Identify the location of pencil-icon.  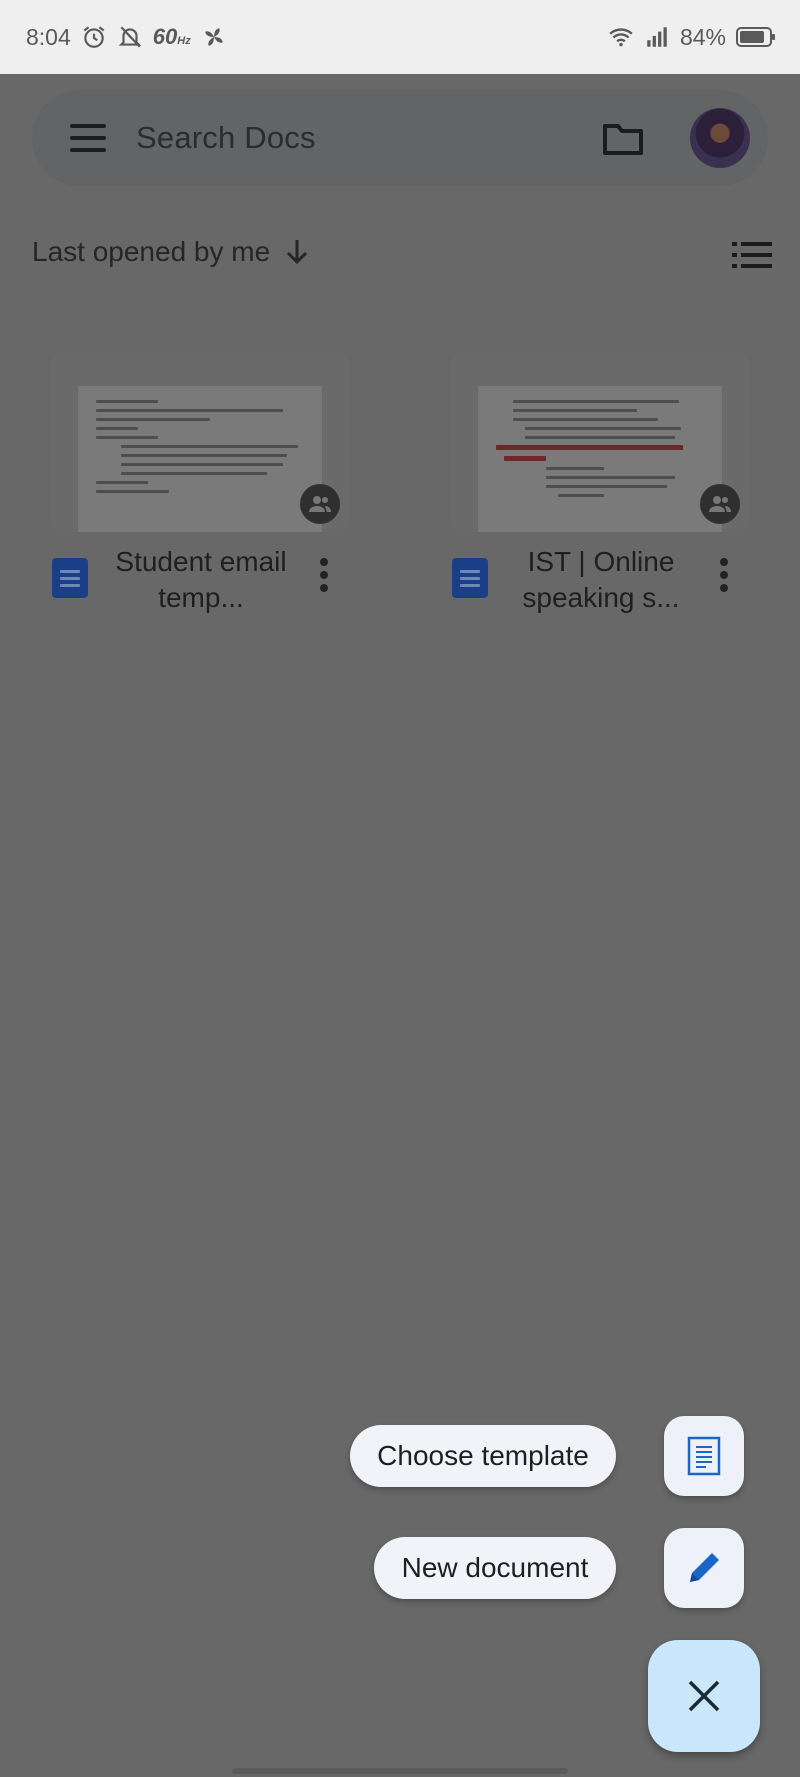
(704, 1567).